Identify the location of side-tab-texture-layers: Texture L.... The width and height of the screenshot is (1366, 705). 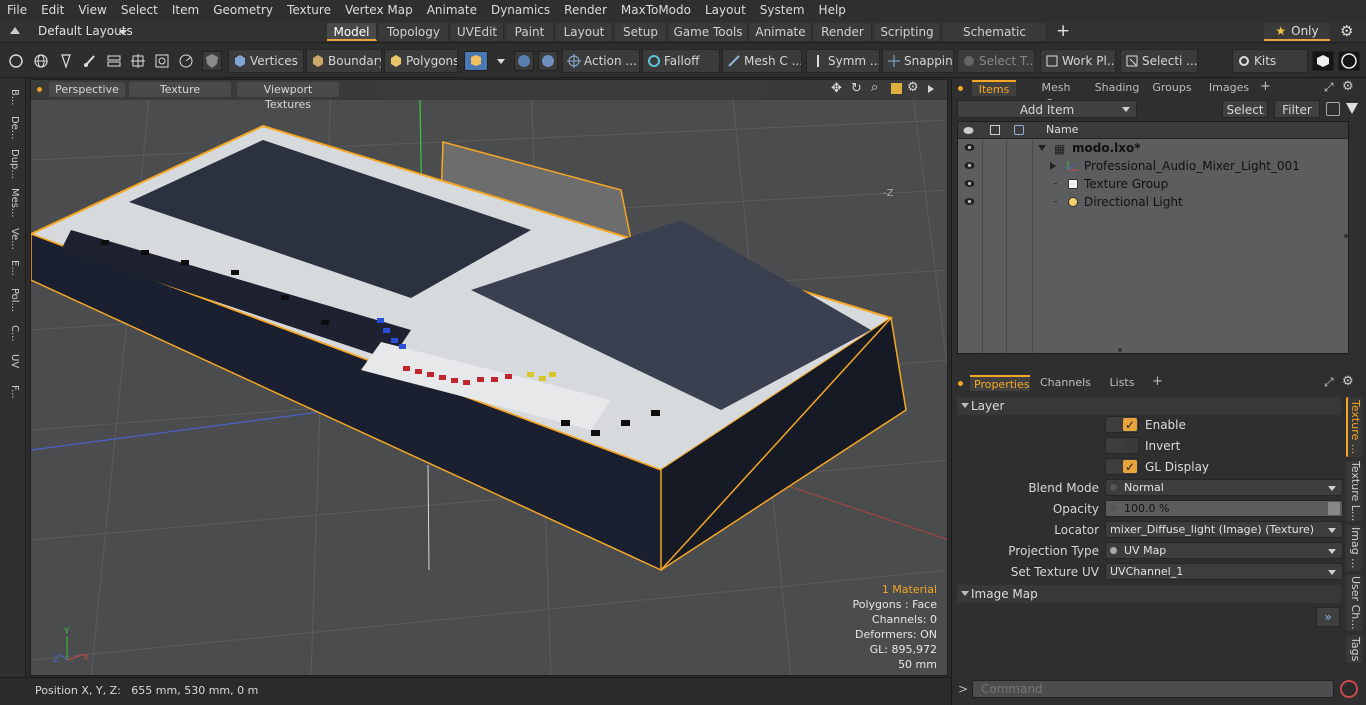
(1354, 491).